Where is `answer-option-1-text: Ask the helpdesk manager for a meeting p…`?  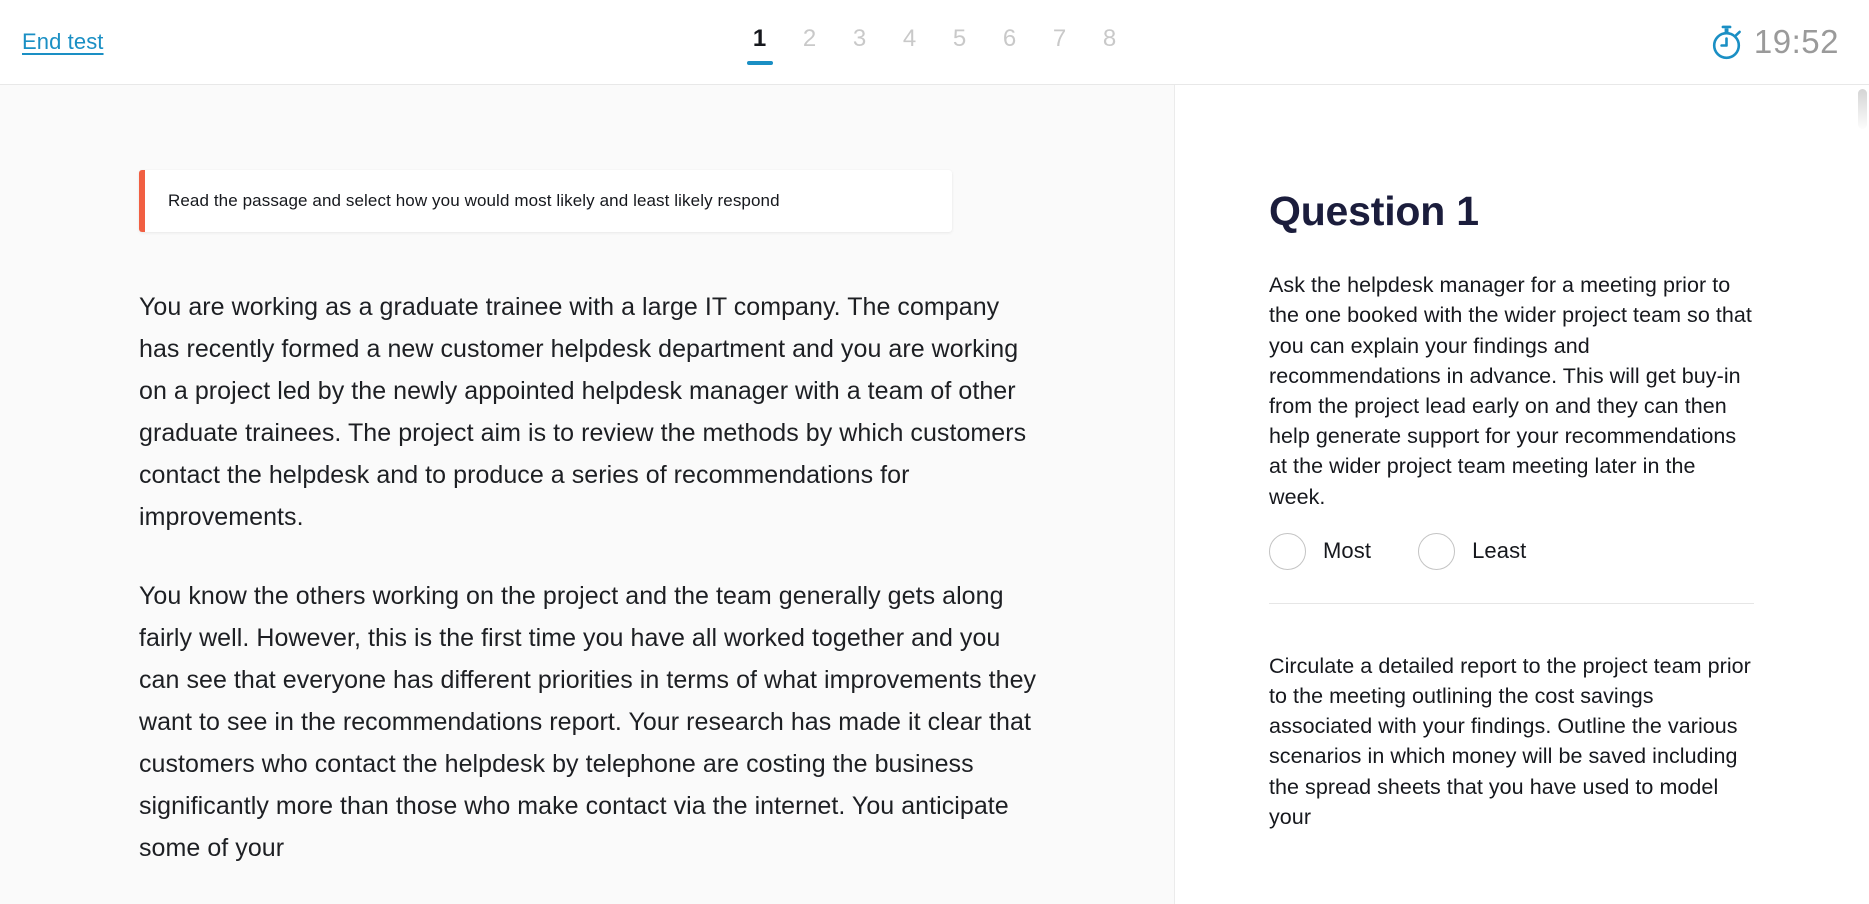 answer-option-1-text: Ask the helpdesk manager for a meeting p… is located at coordinates (1510, 391).